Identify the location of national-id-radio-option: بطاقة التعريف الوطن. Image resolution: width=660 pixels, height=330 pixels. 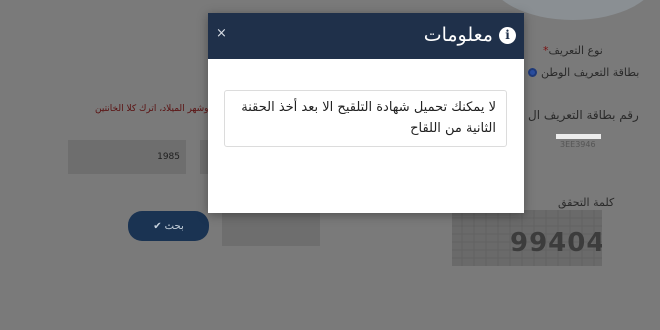
(583, 72).